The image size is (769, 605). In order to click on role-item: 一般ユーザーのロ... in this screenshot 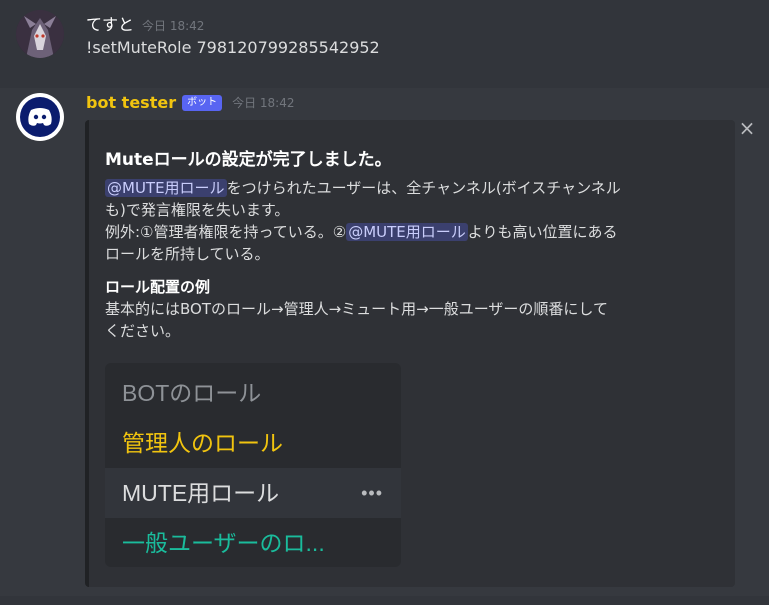, I will do `click(253, 542)`.